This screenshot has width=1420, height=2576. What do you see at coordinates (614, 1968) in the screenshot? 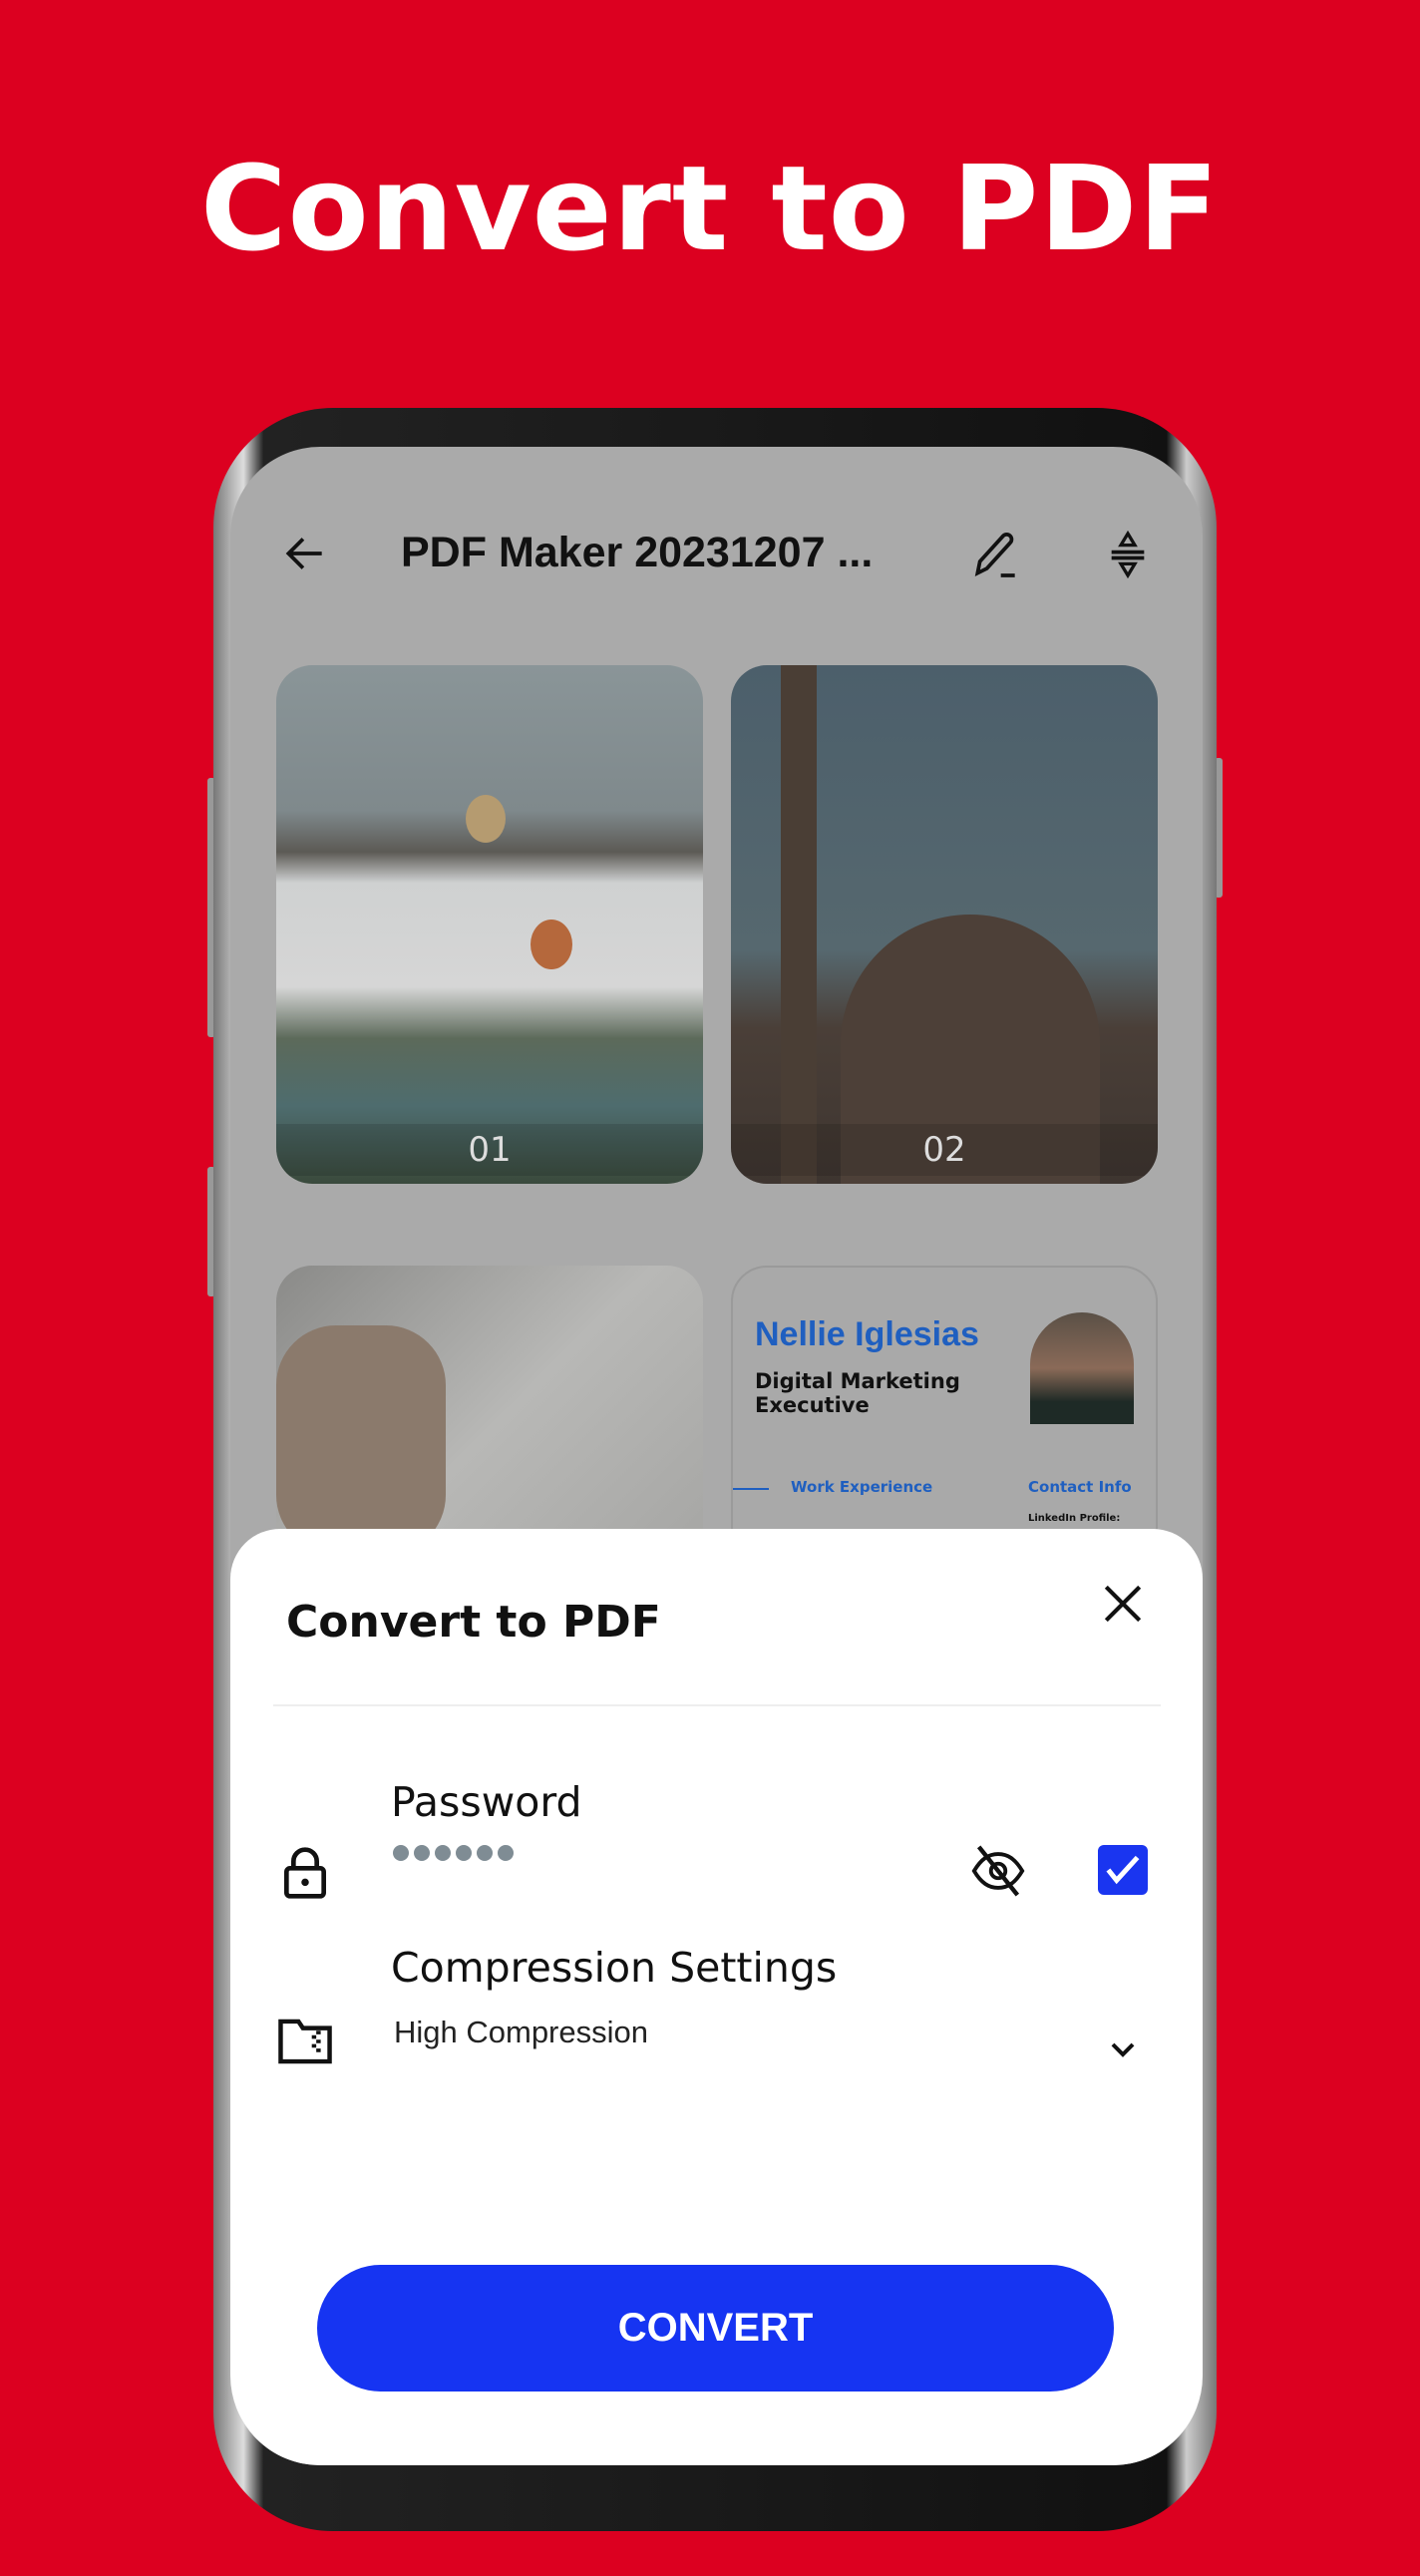
I see `compression-label: Compression Settings` at bounding box center [614, 1968].